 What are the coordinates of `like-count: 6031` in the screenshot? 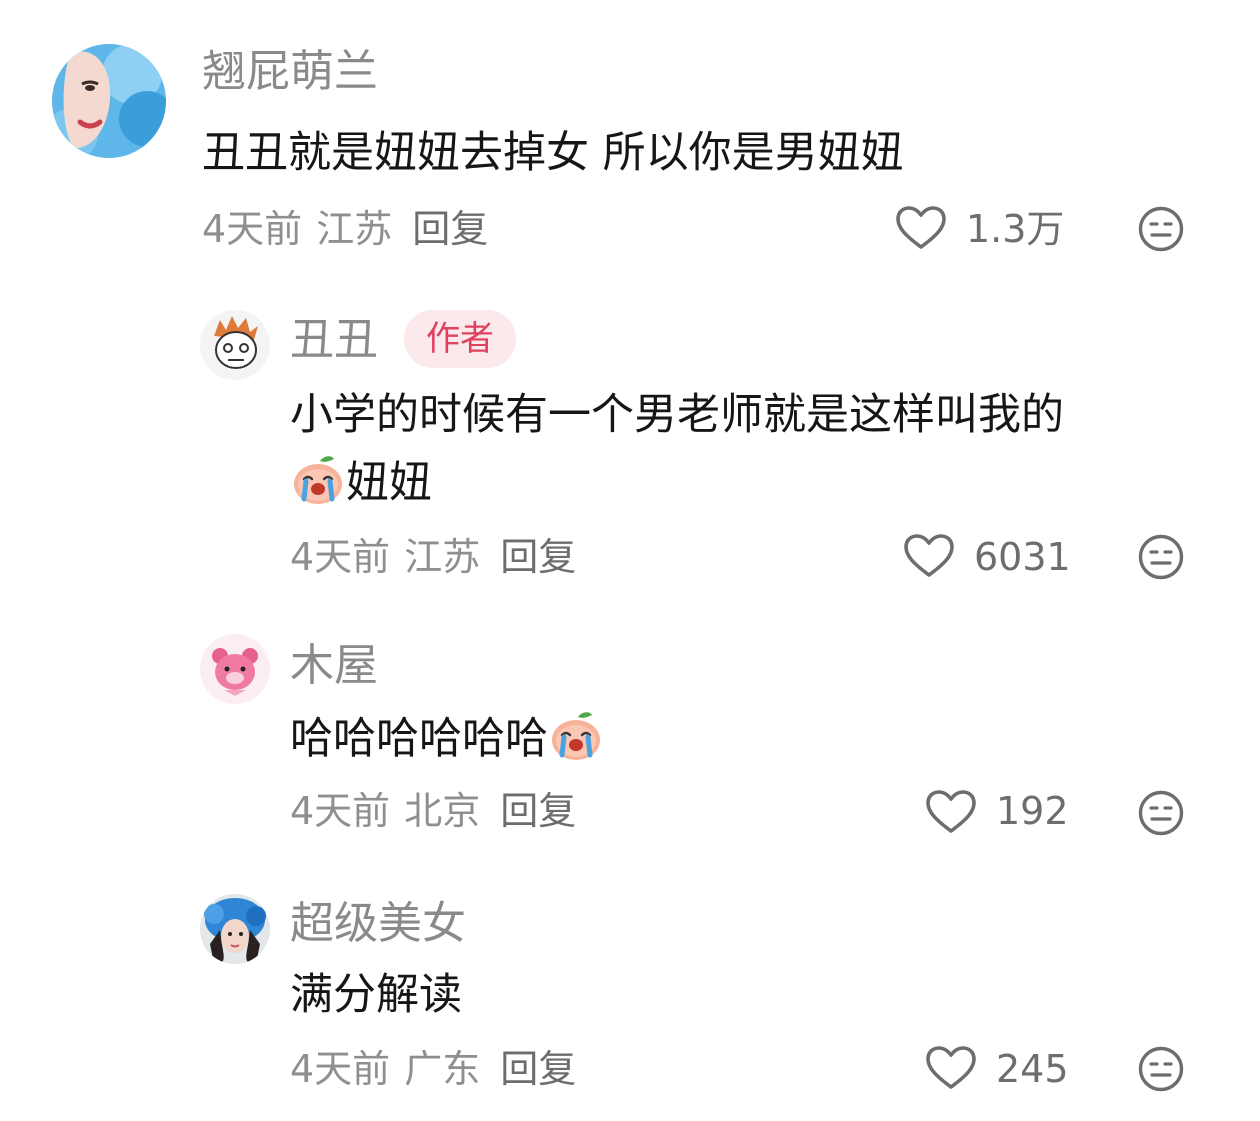 It's located at (1022, 557).